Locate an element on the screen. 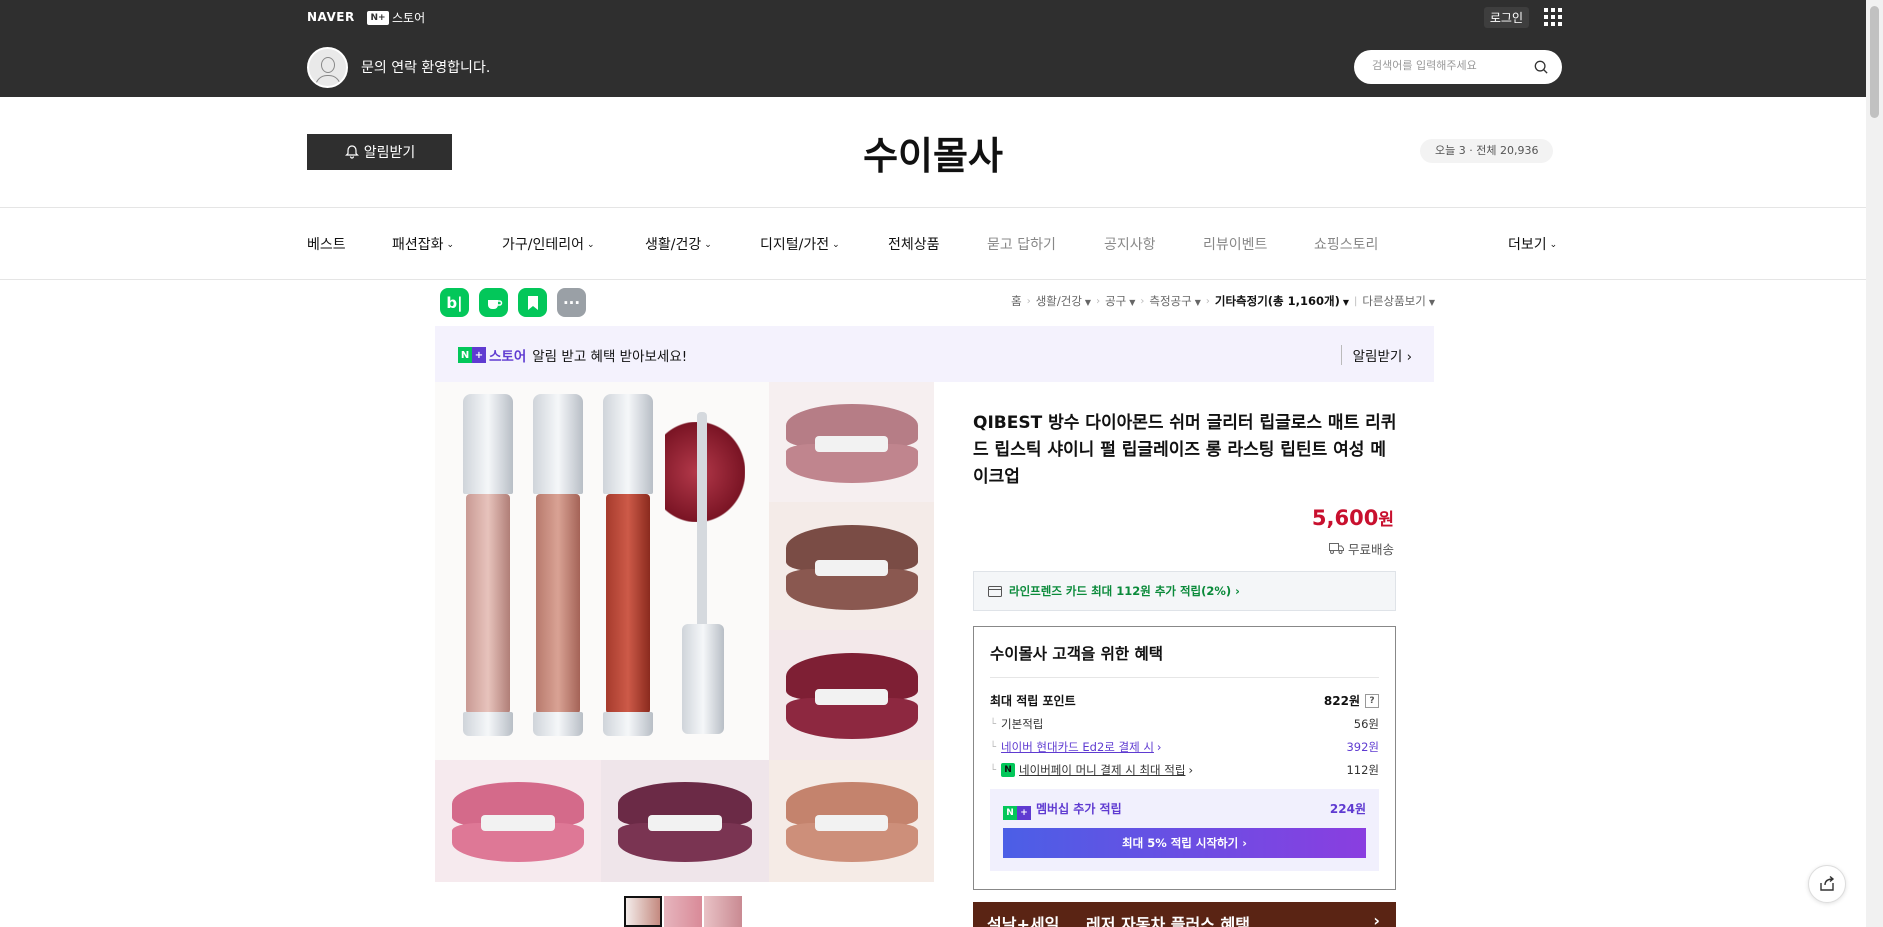 The width and height of the screenshot is (1883, 927). store-name: 수이몰사 is located at coordinates (933, 152).